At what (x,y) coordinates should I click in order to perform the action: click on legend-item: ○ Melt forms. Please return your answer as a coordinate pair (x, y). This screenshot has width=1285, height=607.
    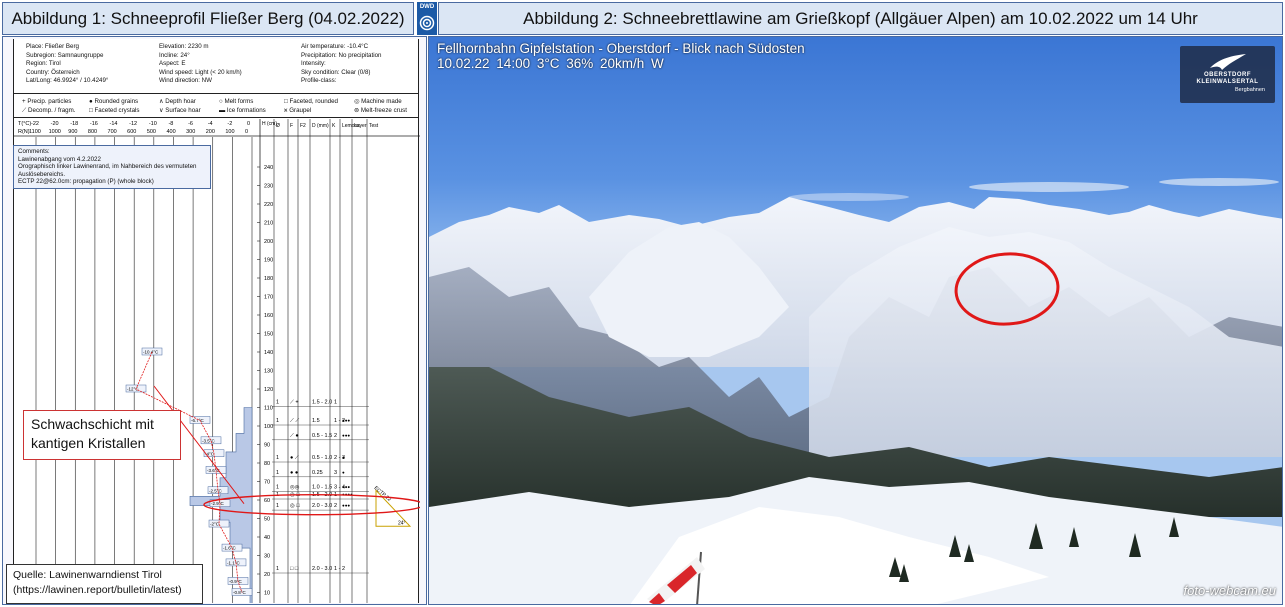
    Looking at the image, I should click on (236, 101).